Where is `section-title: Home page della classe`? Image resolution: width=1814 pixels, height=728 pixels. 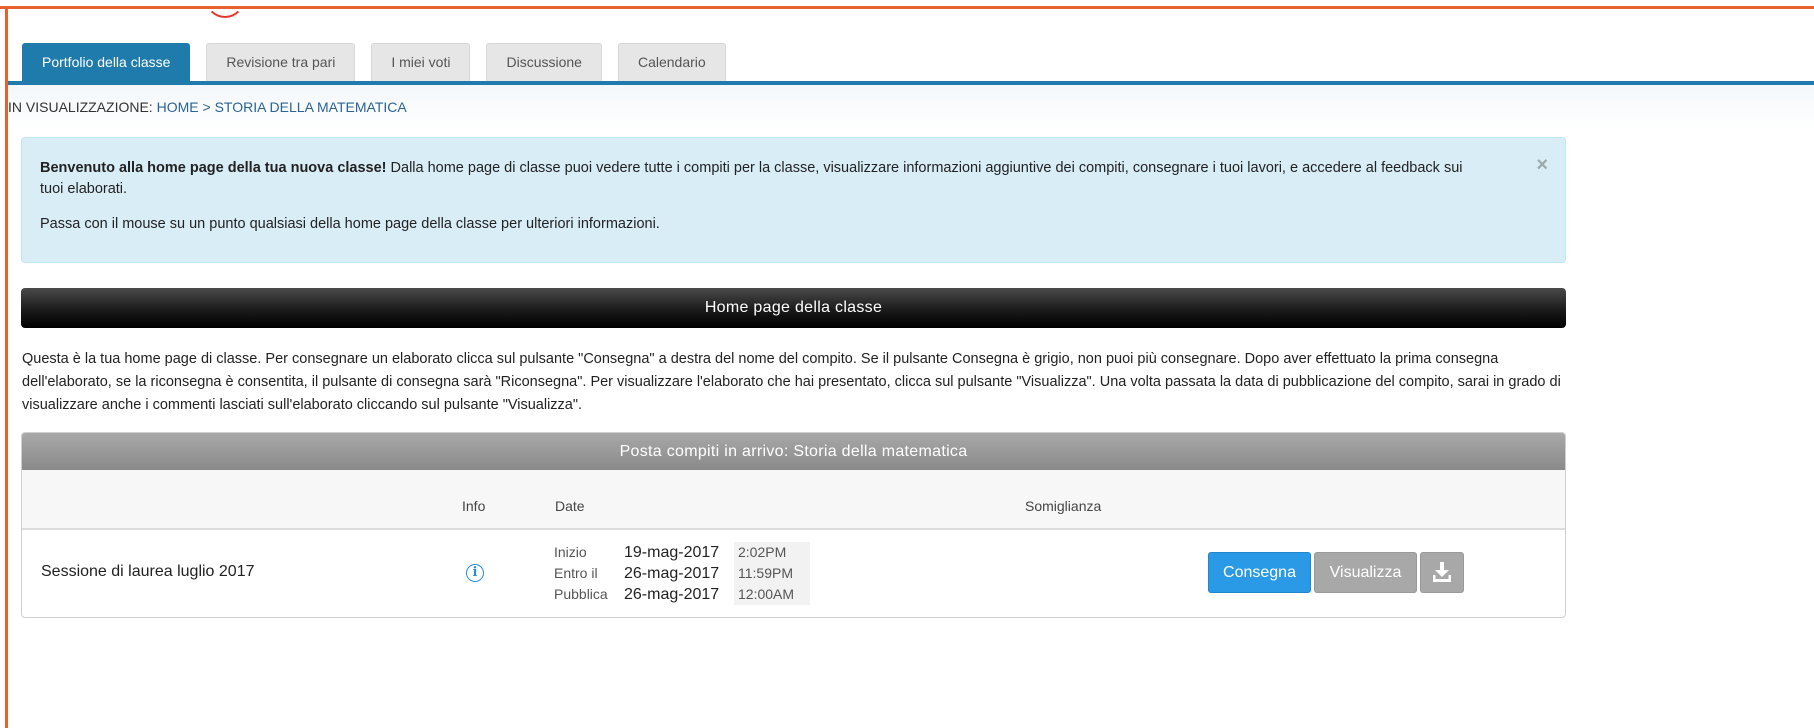 section-title: Home page della classe is located at coordinates (793, 307).